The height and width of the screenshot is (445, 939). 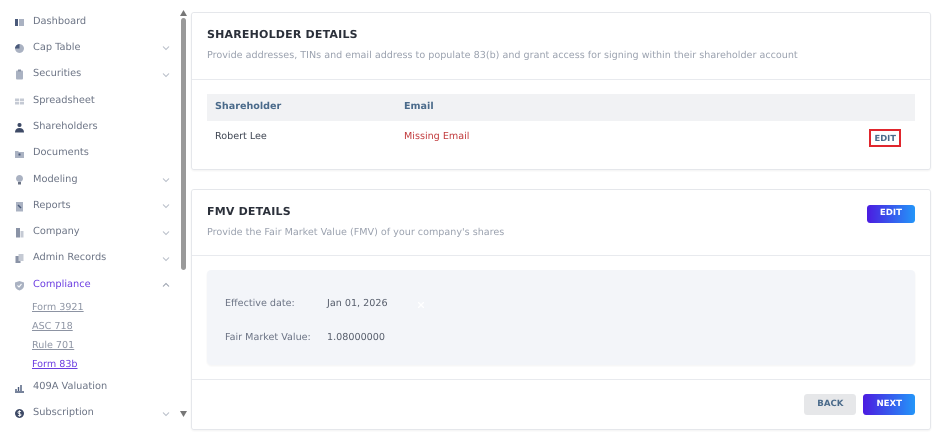 I want to click on section-title: FMV DETAILS, so click(x=249, y=211).